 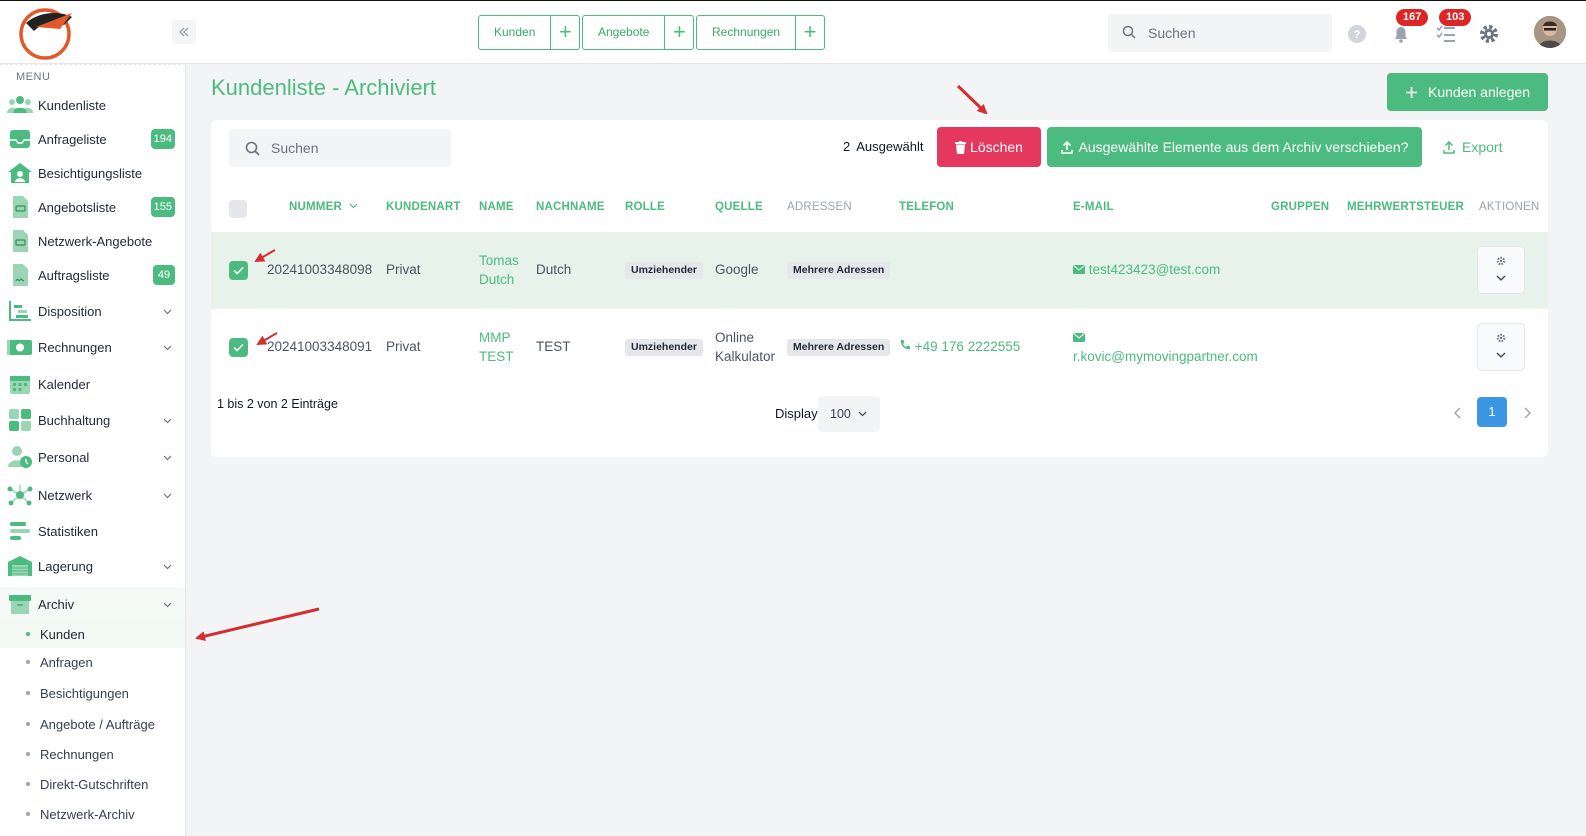 What do you see at coordinates (961, 147) in the screenshot?
I see `trash-icon` at bounding box center [961, 147].